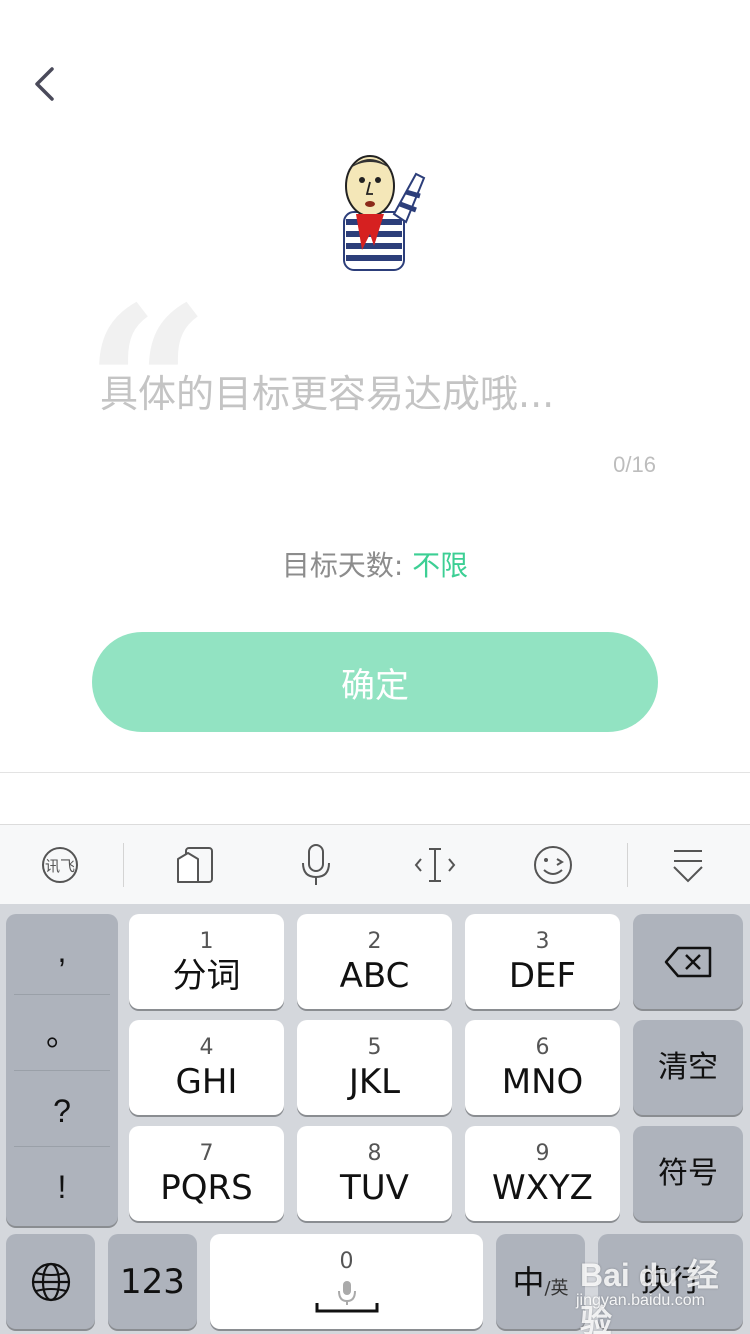  I want to click on enter-label: 换行, so click(670, 1281).